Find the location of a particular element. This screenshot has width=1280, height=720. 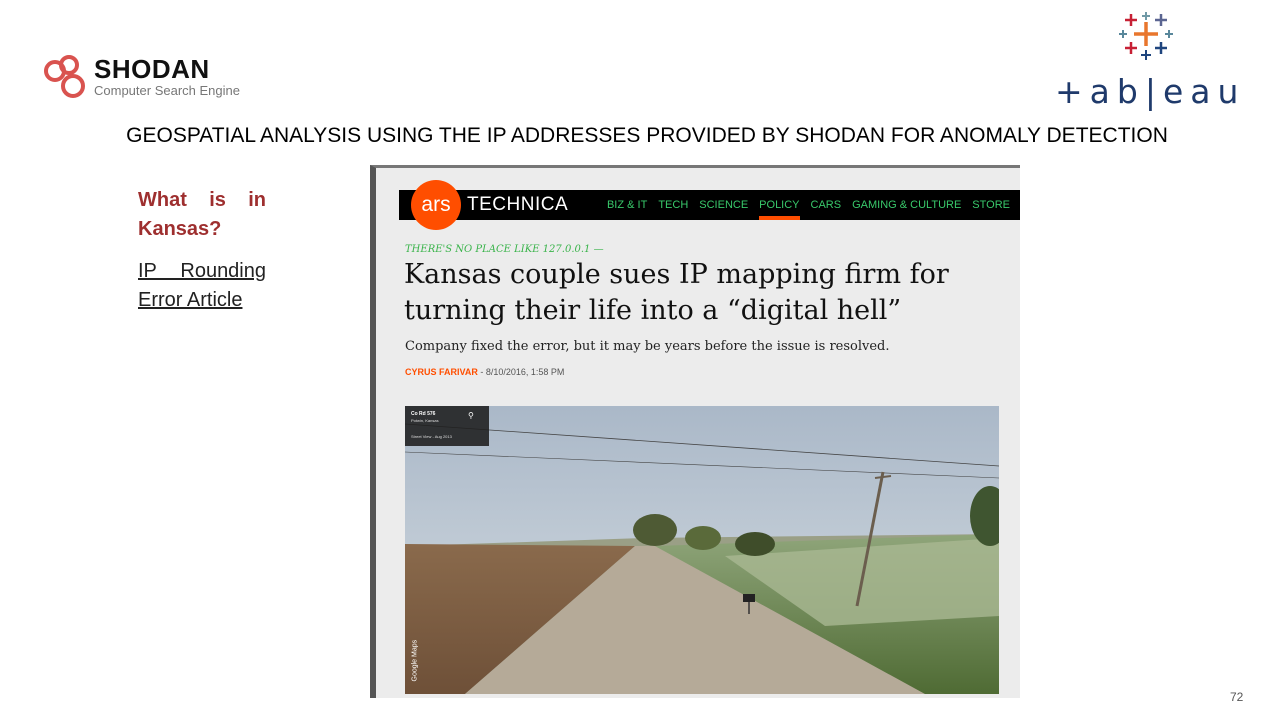

tableau-logo: +ab|eau is located at coordinates (1150, 59).